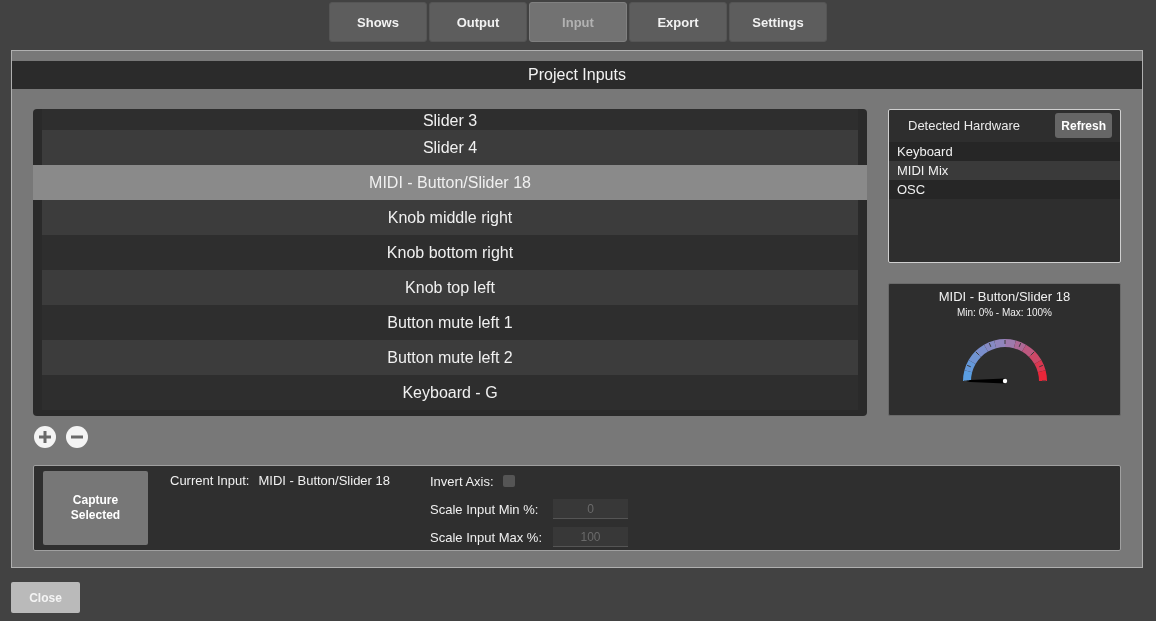 The width and height of the screenshot is (1156, 621). What do you see at coordinates (210, 480) in the screenshot?
I see `current-input-label: Current Input:` at bounding box center [210, 480].